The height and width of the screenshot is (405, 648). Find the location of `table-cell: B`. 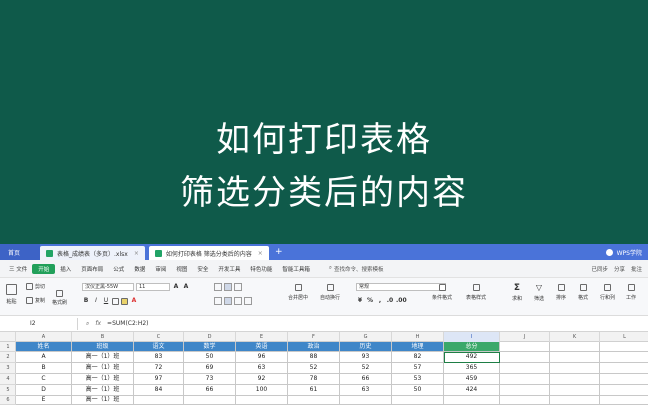

table-cell: B is located at coordinates (44, 368).